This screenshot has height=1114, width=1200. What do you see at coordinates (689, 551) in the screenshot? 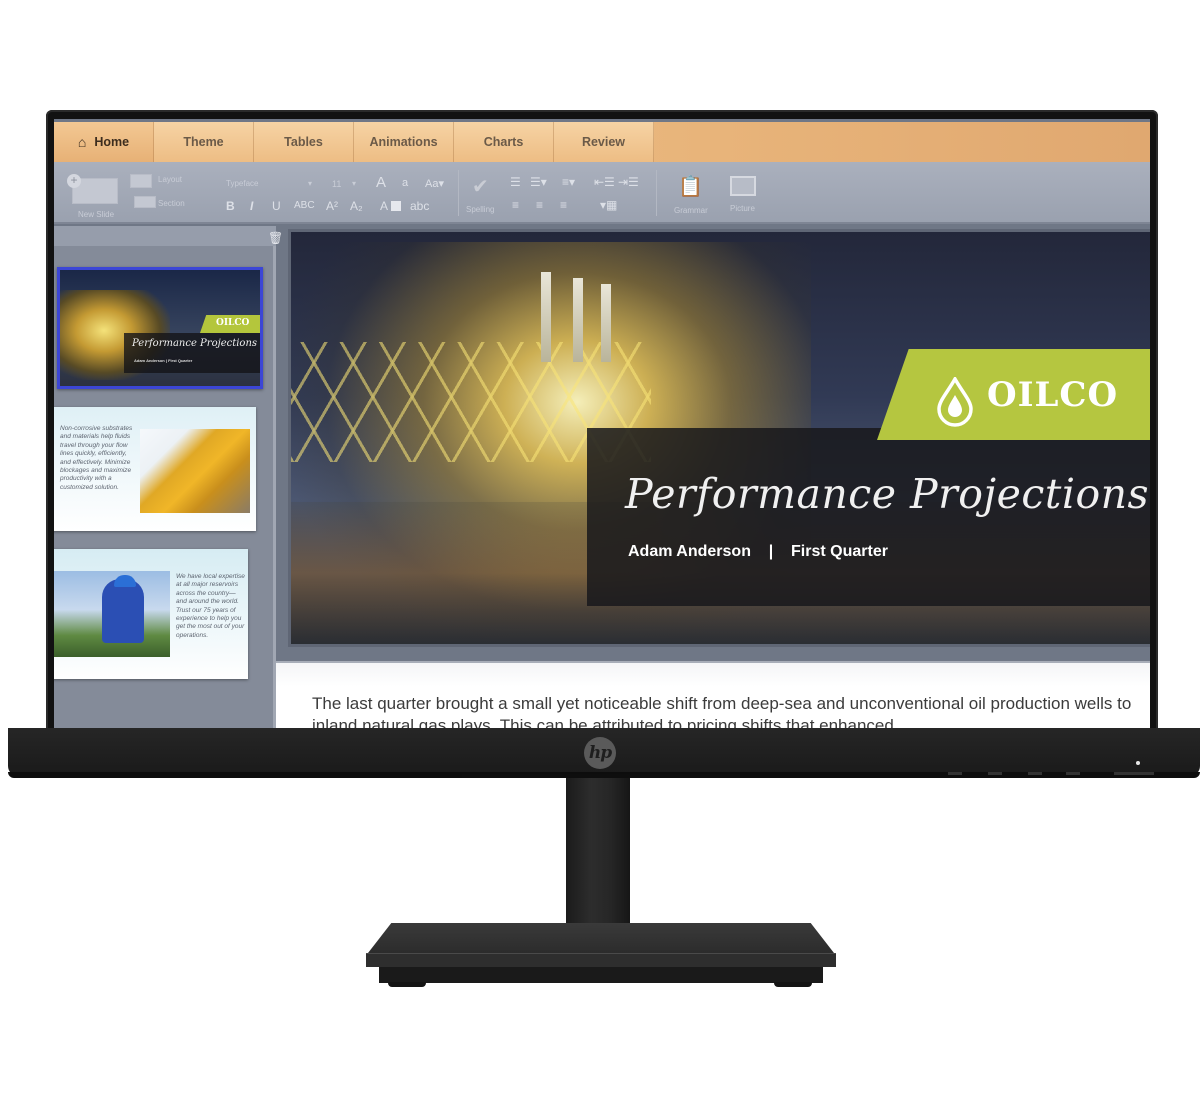
I see `presenter-name: Adam Anderson` at bounding box center [689, 551].